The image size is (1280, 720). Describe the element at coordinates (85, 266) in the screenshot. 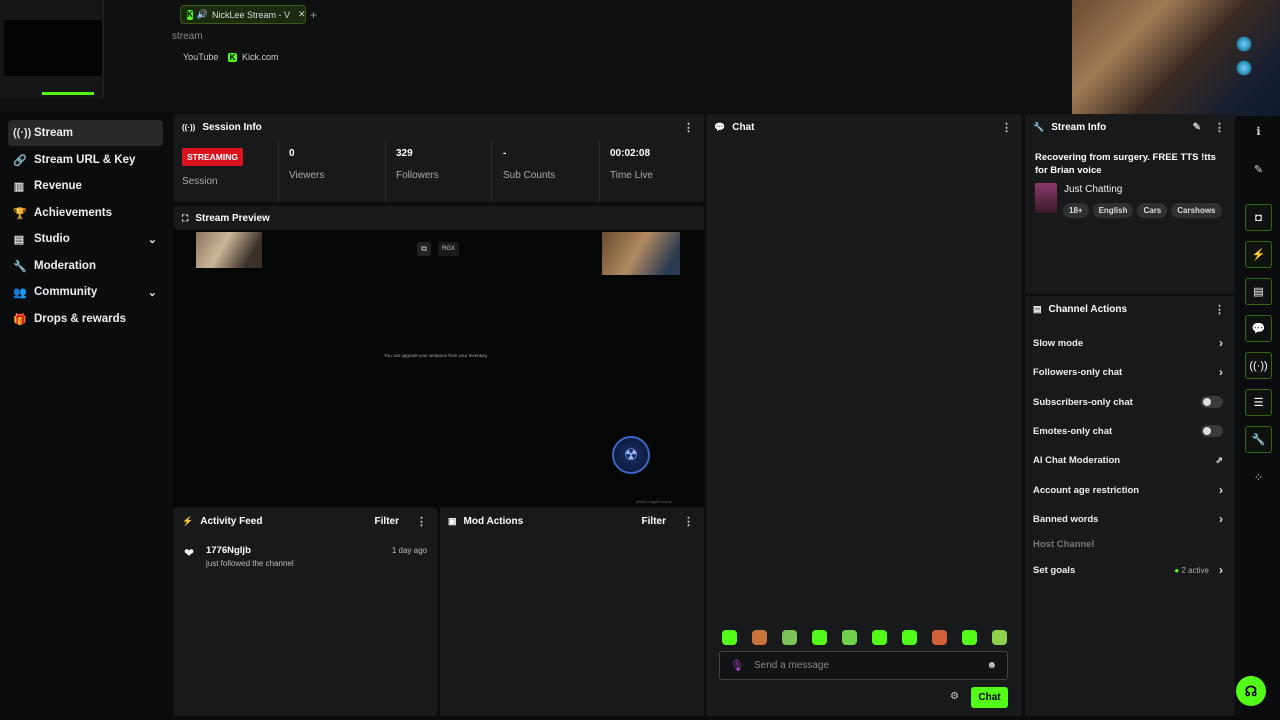

I see `sidebar-item-moderation: 🔧 Moderation` at that location.